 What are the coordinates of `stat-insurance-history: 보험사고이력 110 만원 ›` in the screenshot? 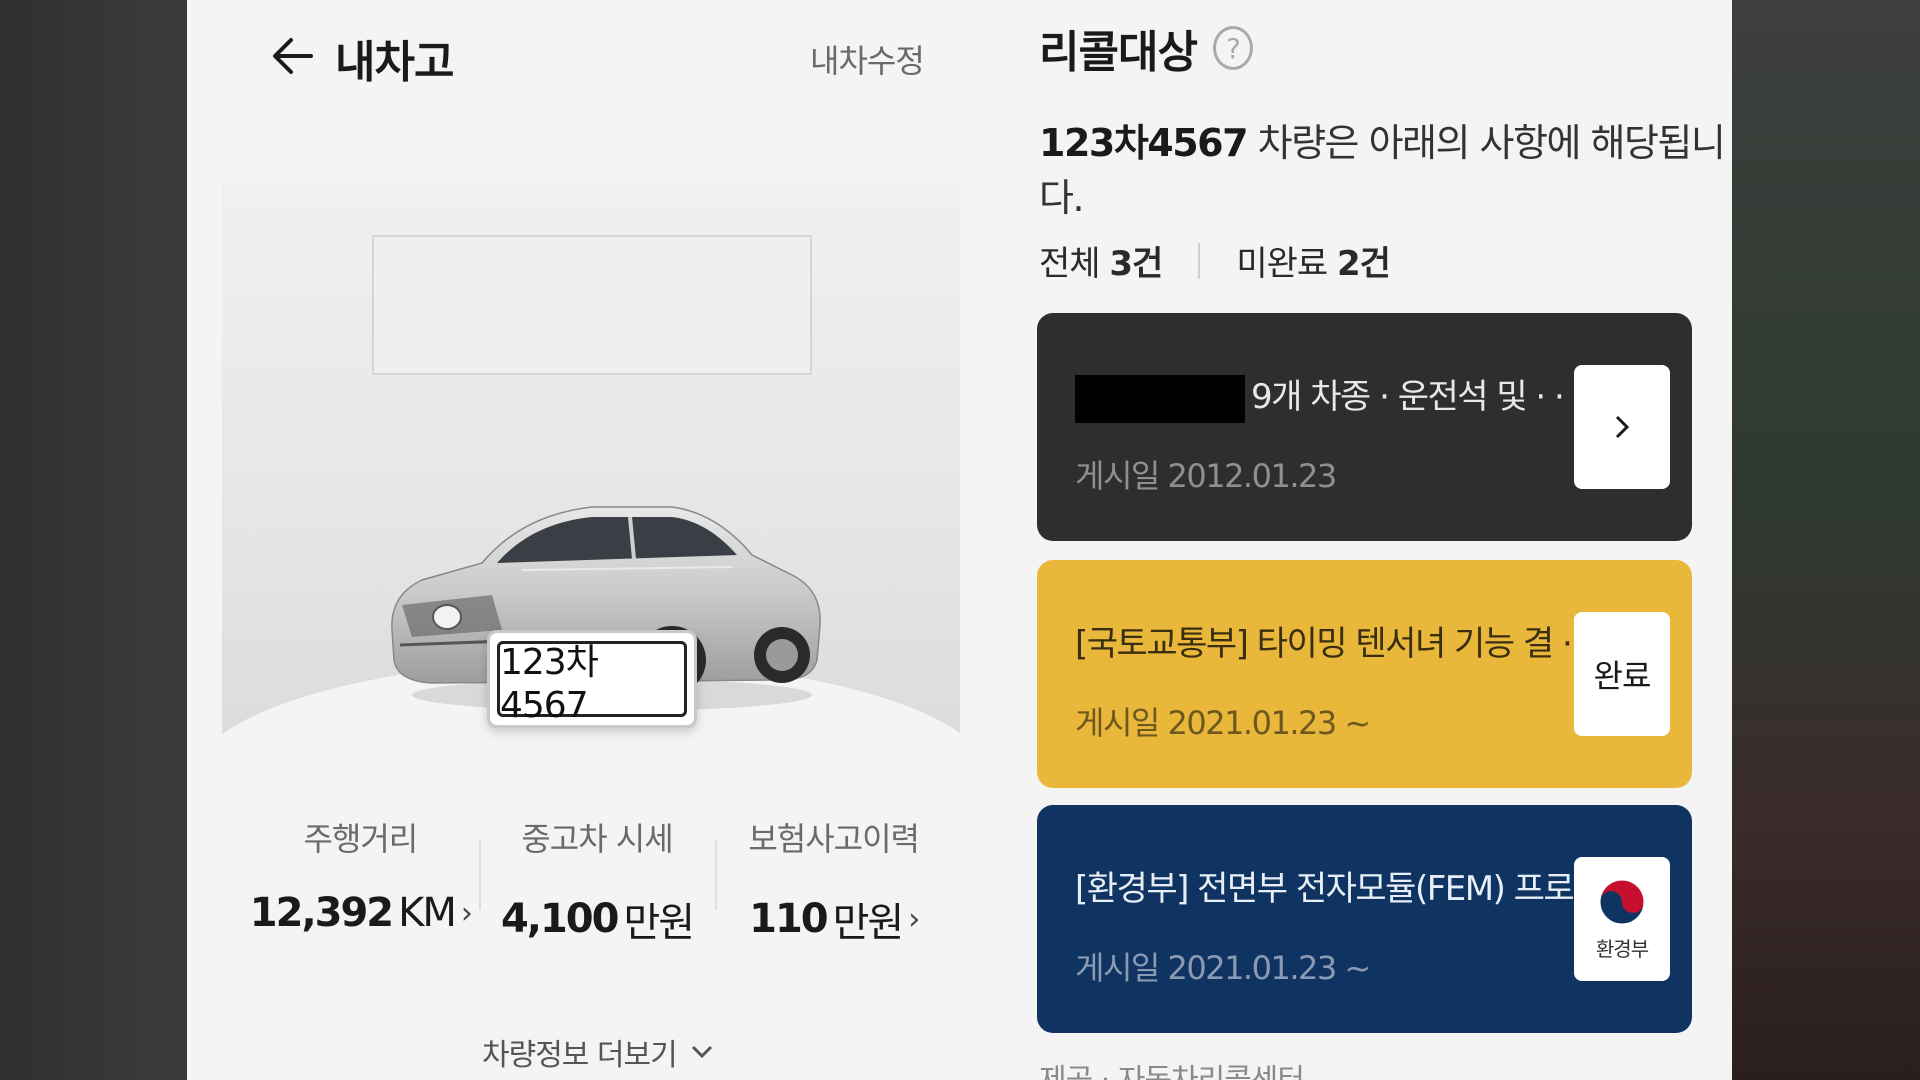 It's located at (833, 880).